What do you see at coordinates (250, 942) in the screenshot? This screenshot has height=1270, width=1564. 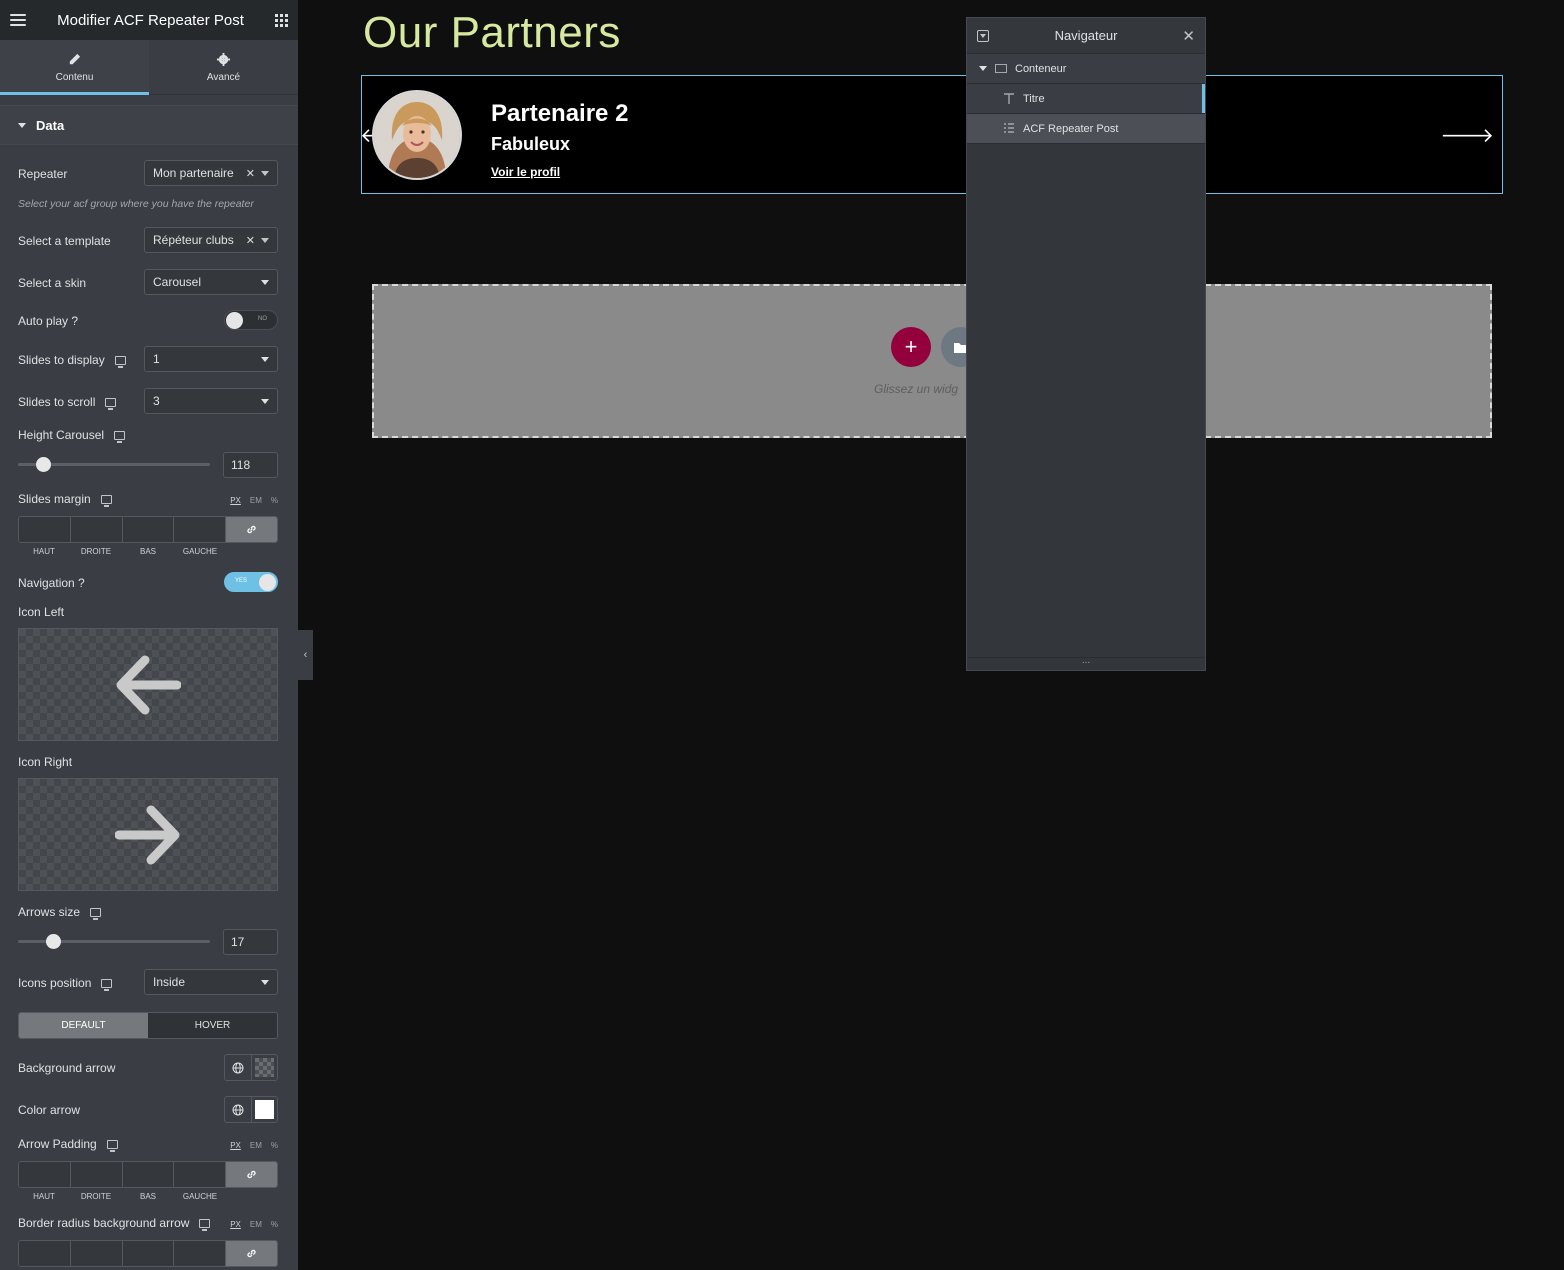 I see `arrows-size-input: 17` at bounding box center [250, 942].